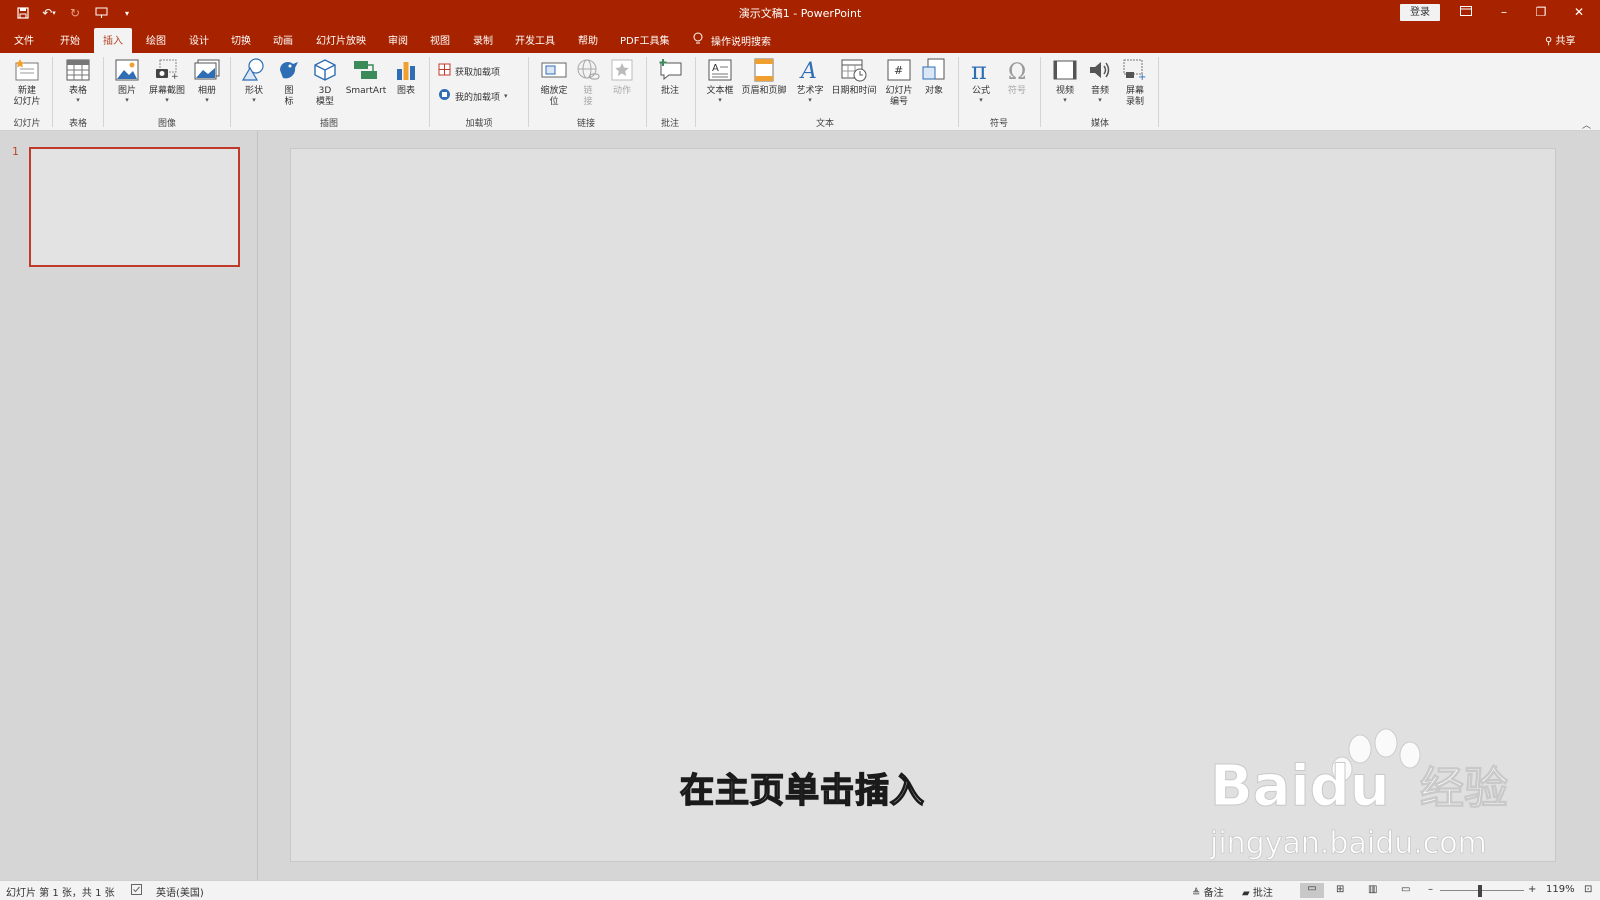 The width and height of the screenshot is (1600, 900). Describe the element at coordinates (899, 70) in the screenshot. I see `slide-number-icon: #` at that location.